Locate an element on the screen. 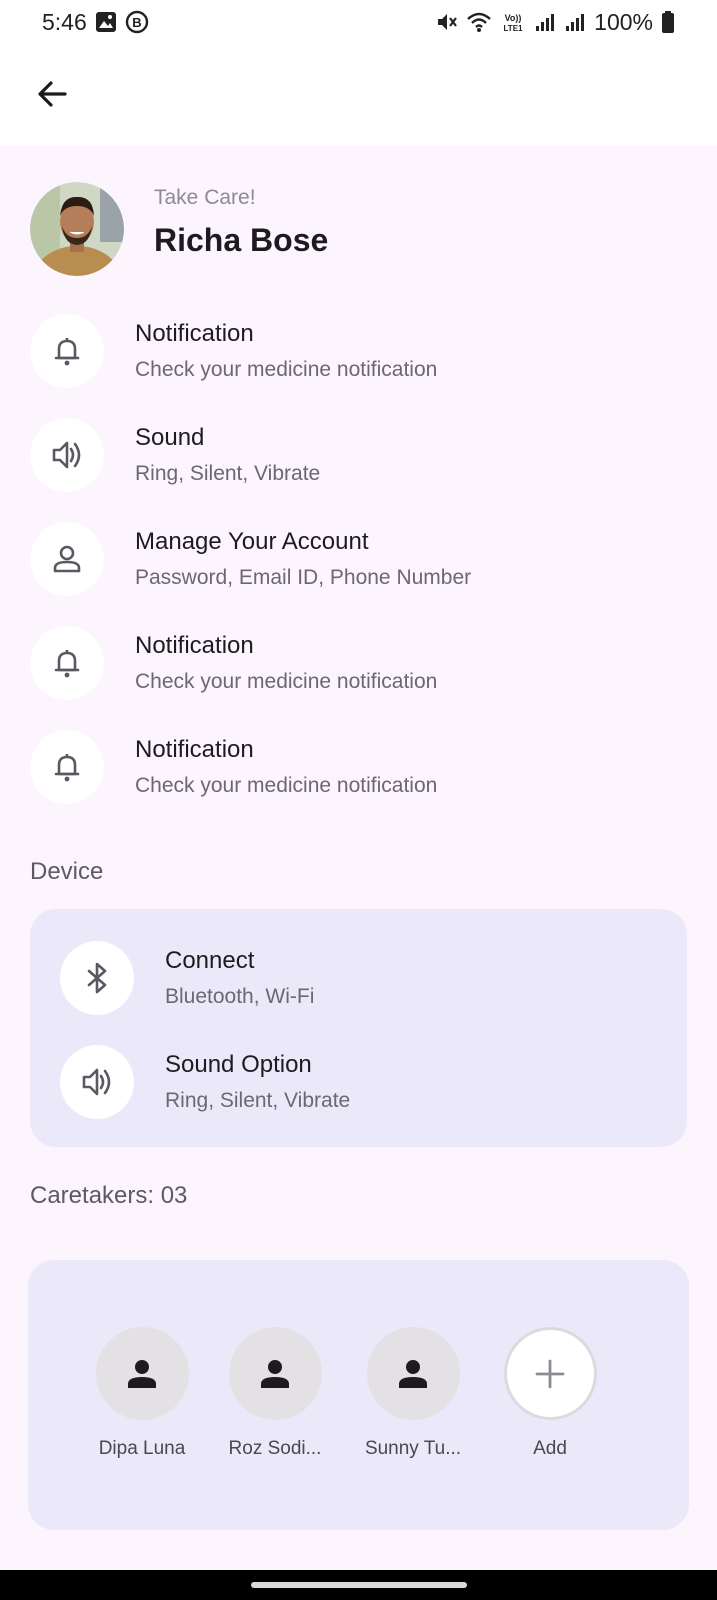 The width and height of the screenshot is (717, 1600). back-button is located at coordinates (52, 94).